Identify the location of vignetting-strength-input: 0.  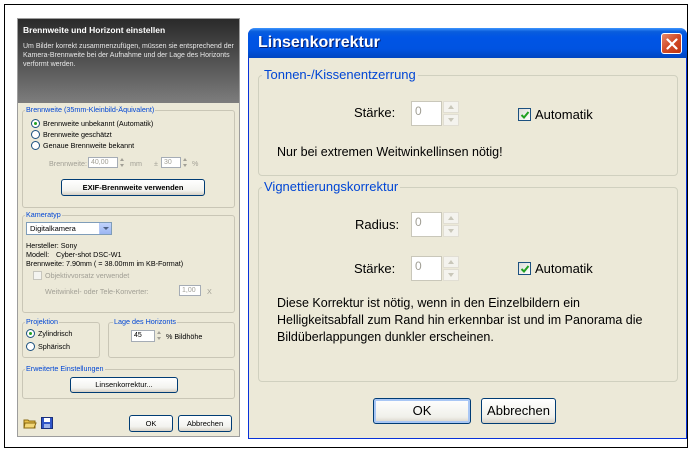
(426, 268).